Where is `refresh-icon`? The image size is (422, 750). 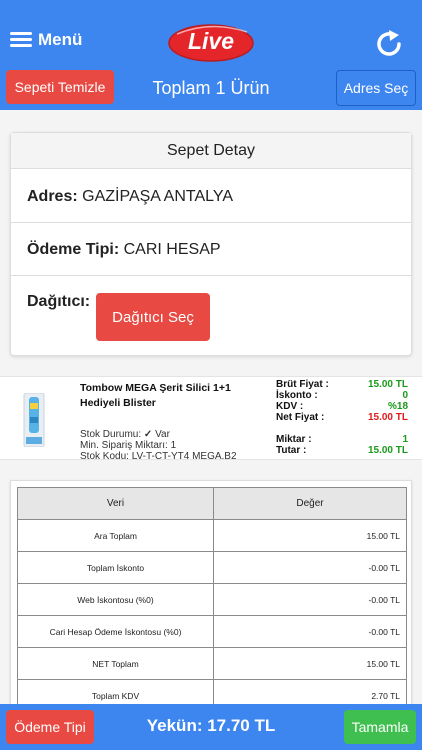
refresh-icon is located at coordinates (390, 44).